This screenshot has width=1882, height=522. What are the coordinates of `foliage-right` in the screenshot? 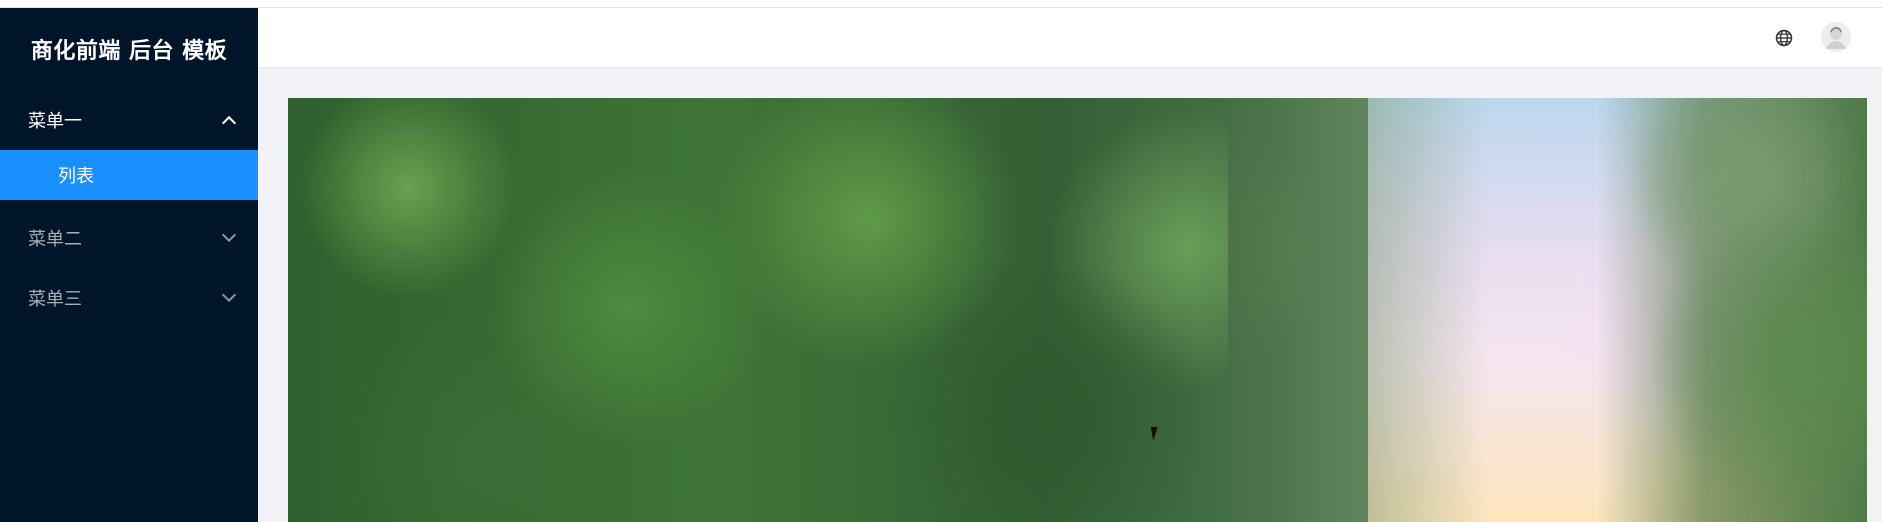 It's located at (1732, 310).